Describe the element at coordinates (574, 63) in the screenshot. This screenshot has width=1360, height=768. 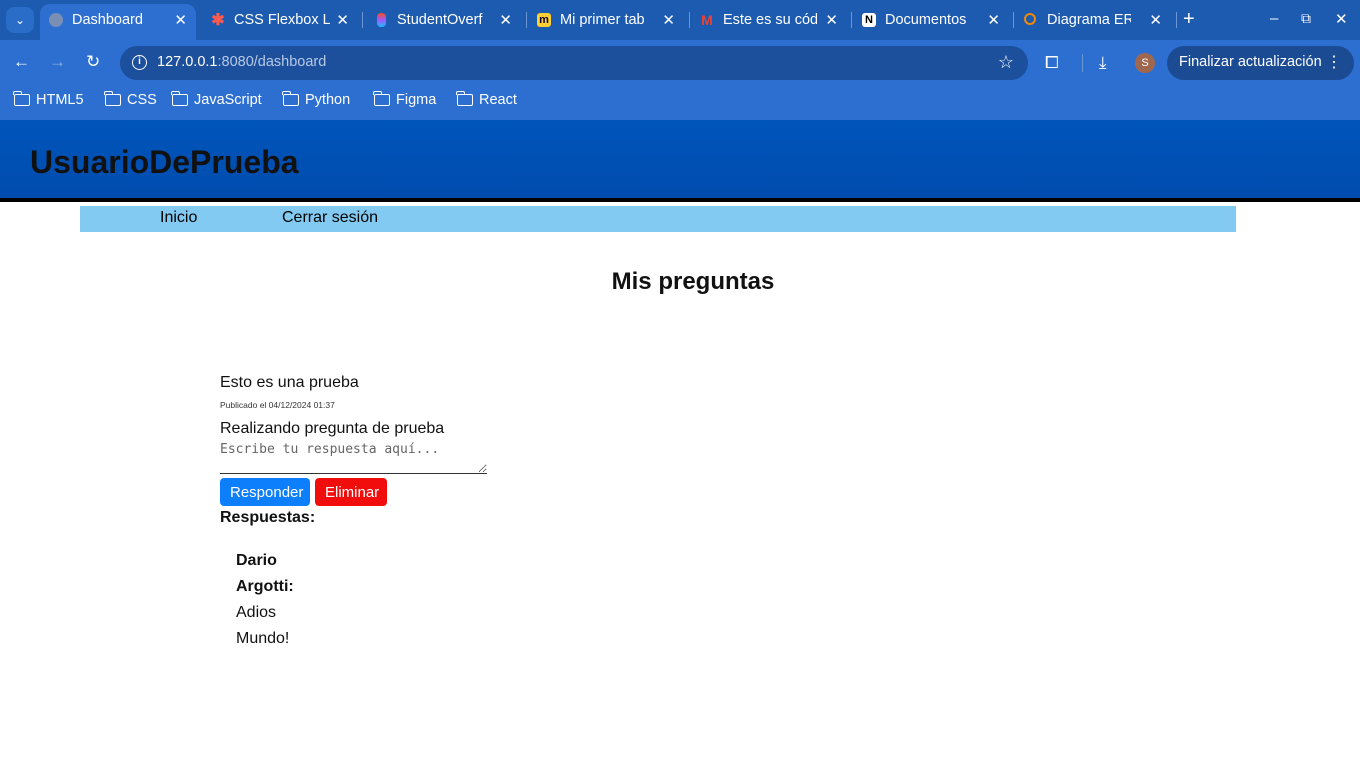
I see `address-bar: i 127.0.0.1:8080/dashboard ☆` at that location.